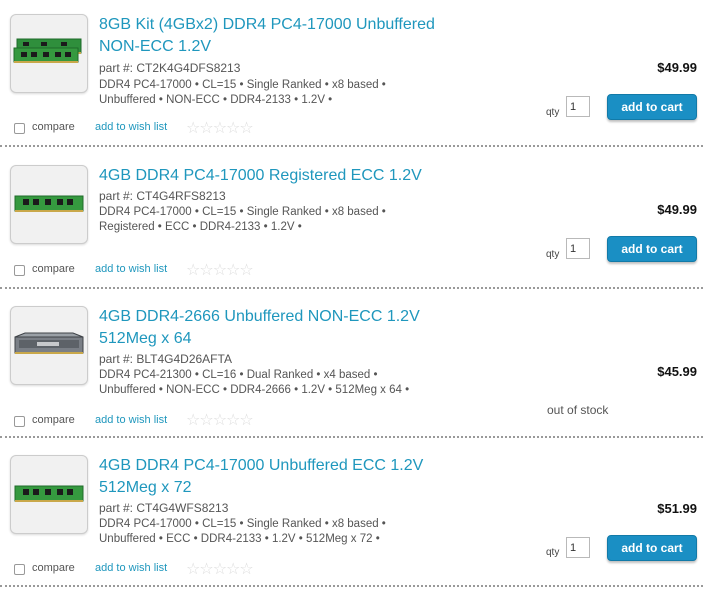 The image size is (723, 595). I want to click on product-title: 4GB DDR4 PC4-17000 Registered ECC 1.2V, so click(289, 176).